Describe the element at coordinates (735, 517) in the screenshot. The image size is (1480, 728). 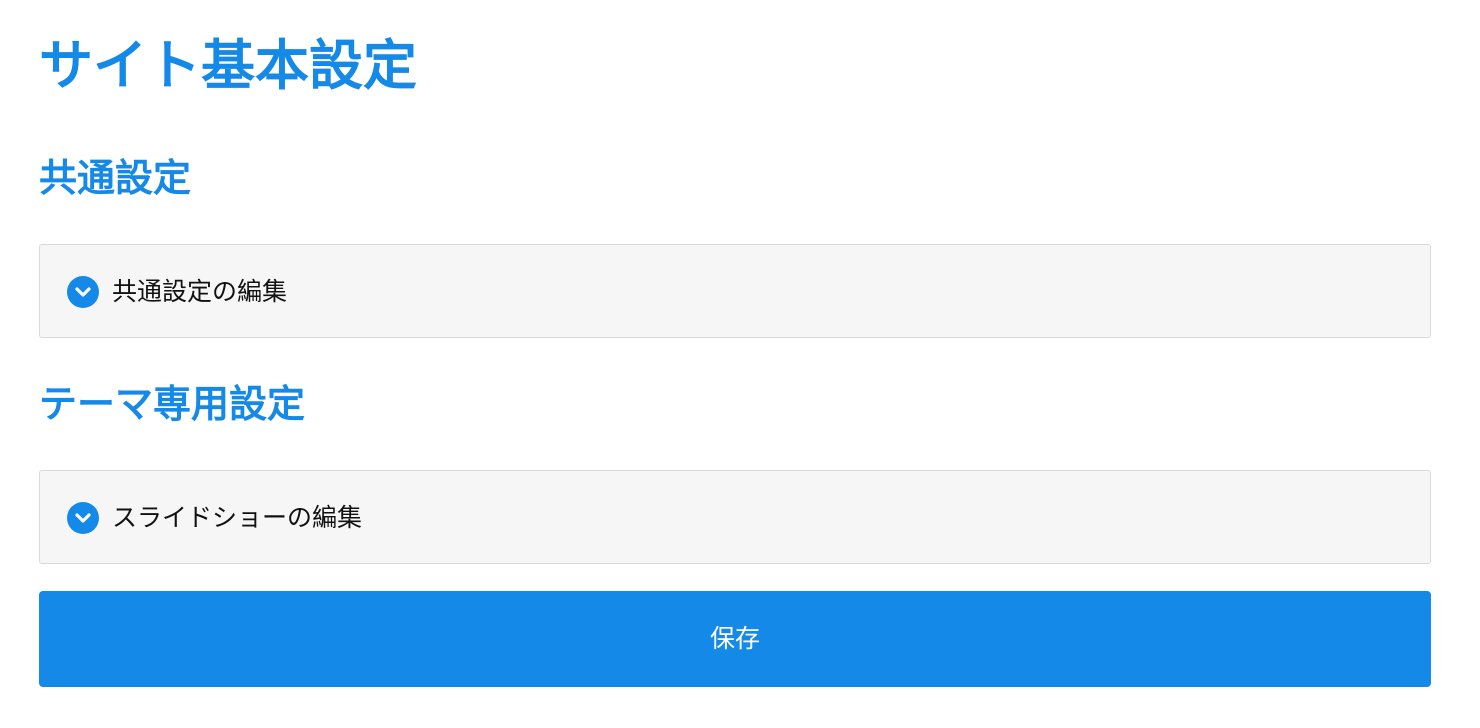
I see `accordion-slideshow: スライドショーの編集` at that location.